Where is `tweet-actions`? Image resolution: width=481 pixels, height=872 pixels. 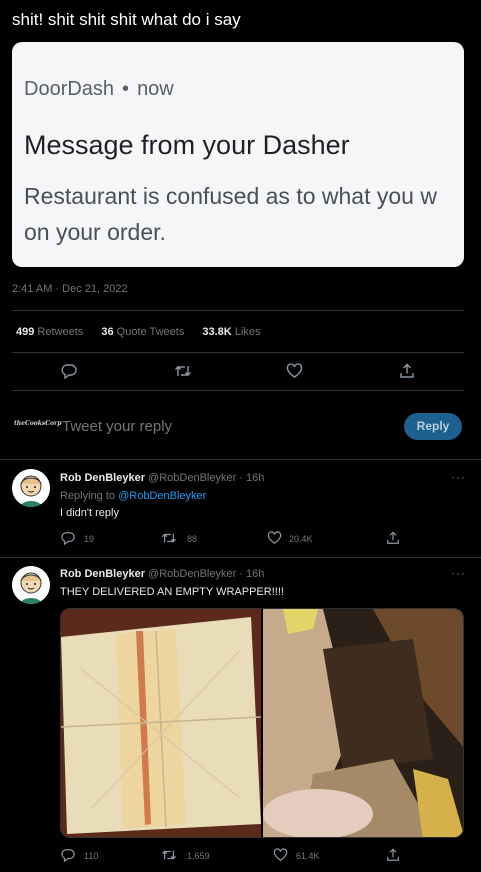
tweet-actions is located at coordinates (240, 372).